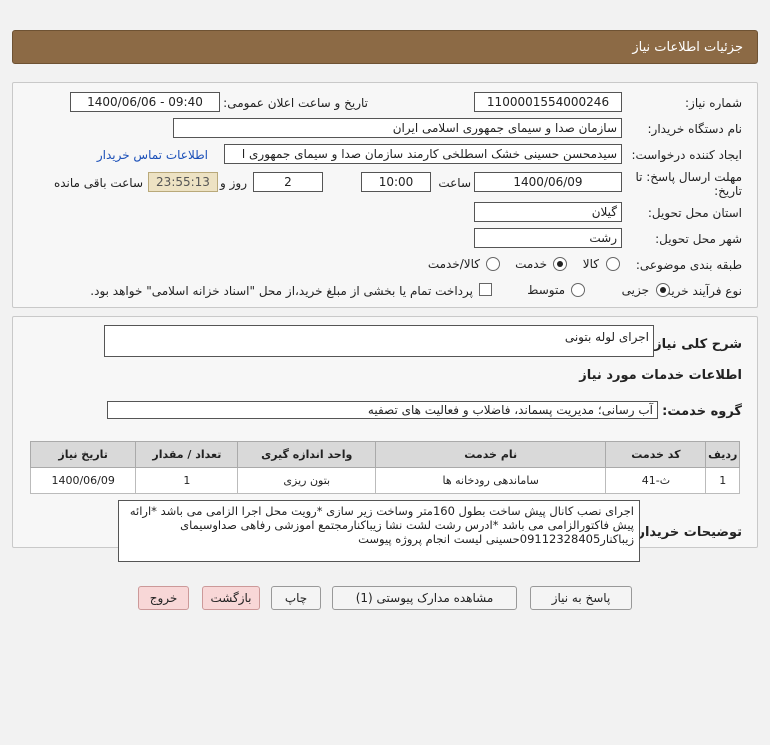 Image resolution: width=770 pixels, height=745 pixels. Describe the element at coordinates (694, 213) in the screenshot. I see `province-label: استان محل تحویل:` at that location.